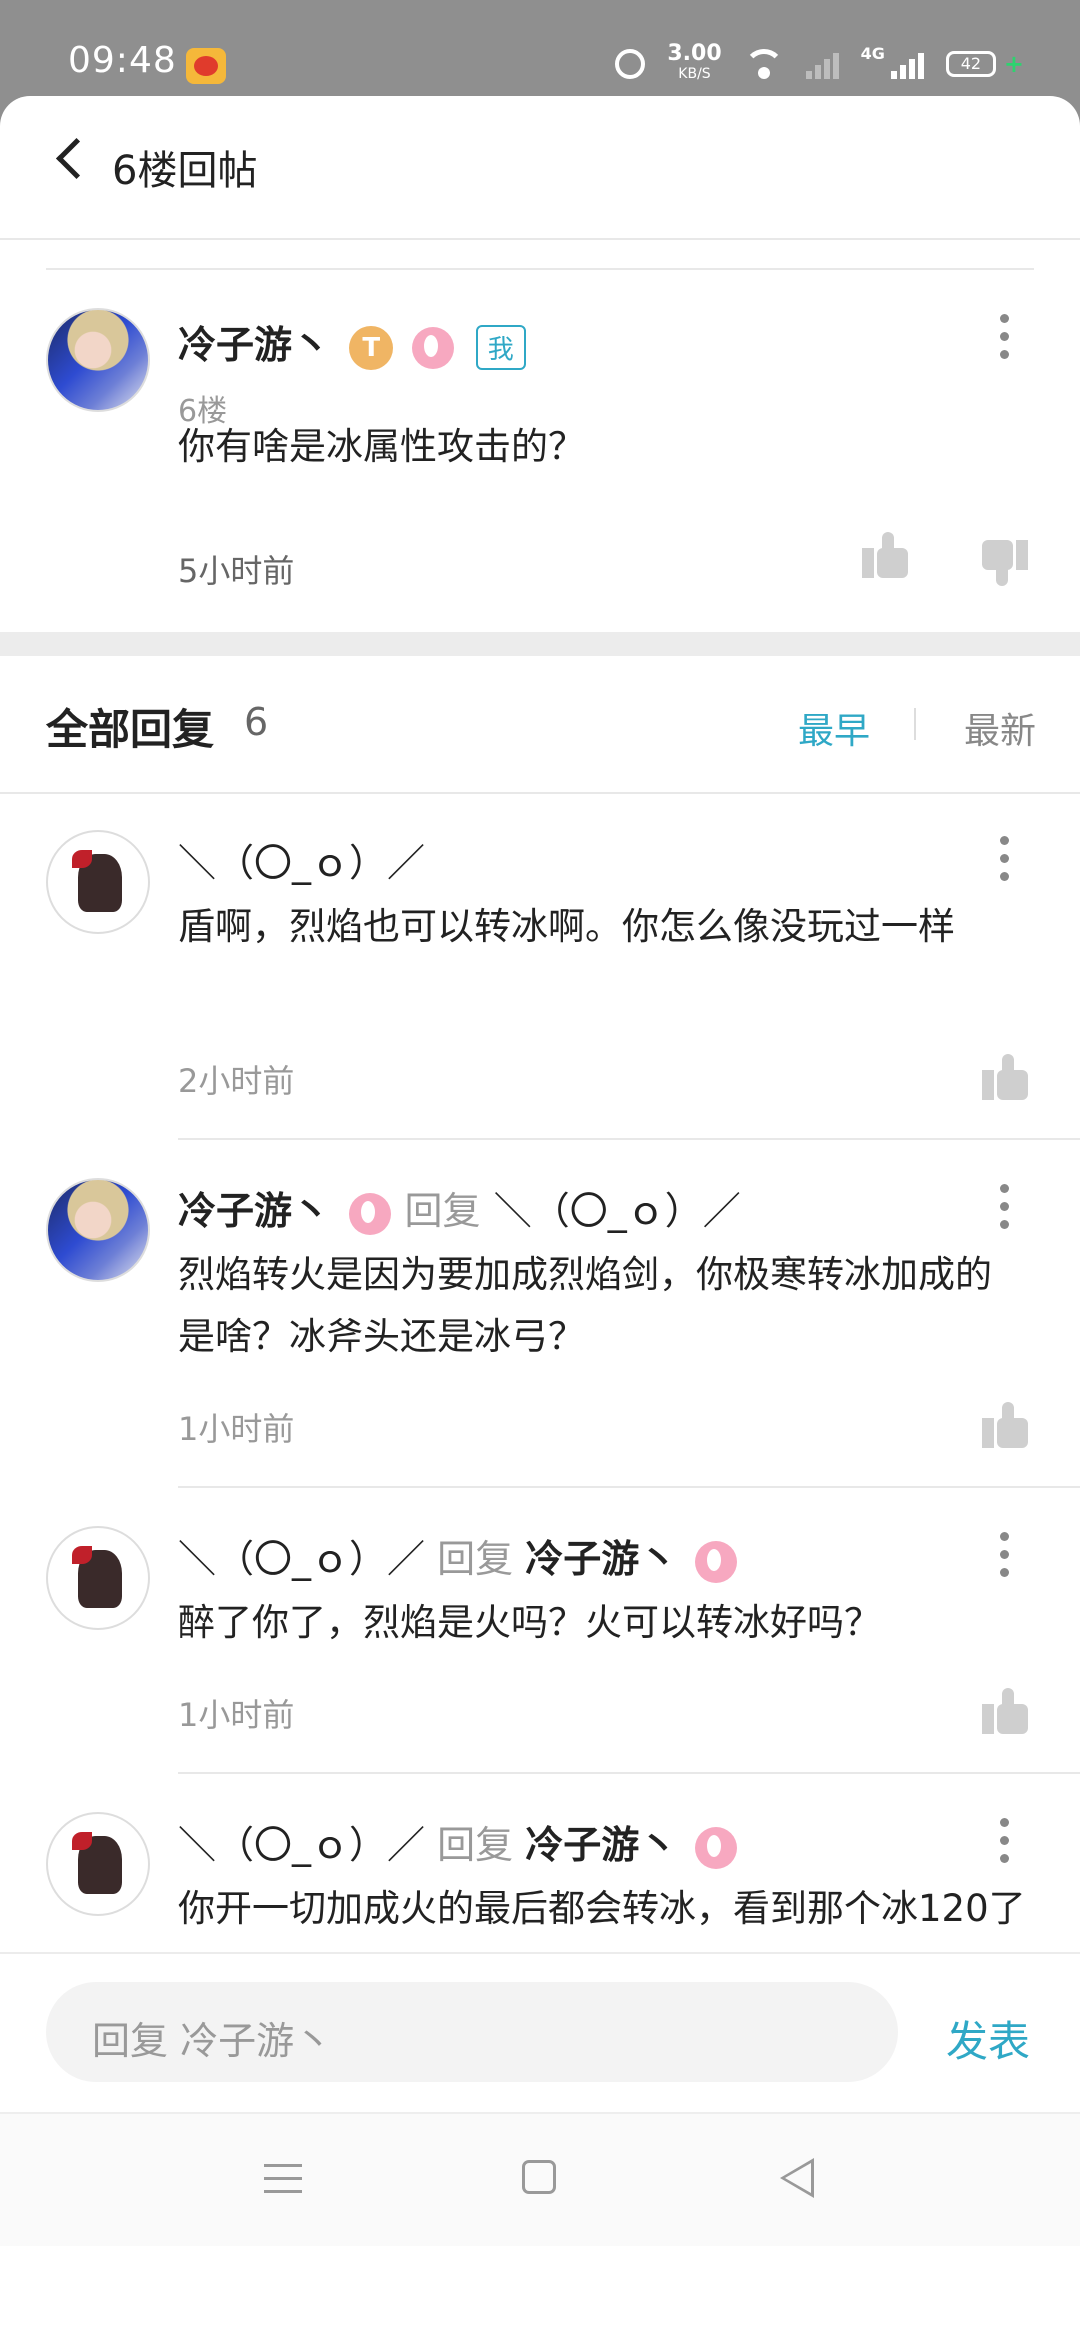 This screenshot has width=1080, height=2340. What do you see at coordinates (540, 167) in the screenshot?
I see `header: 6楼回帖` at bounding box center [540, 167].